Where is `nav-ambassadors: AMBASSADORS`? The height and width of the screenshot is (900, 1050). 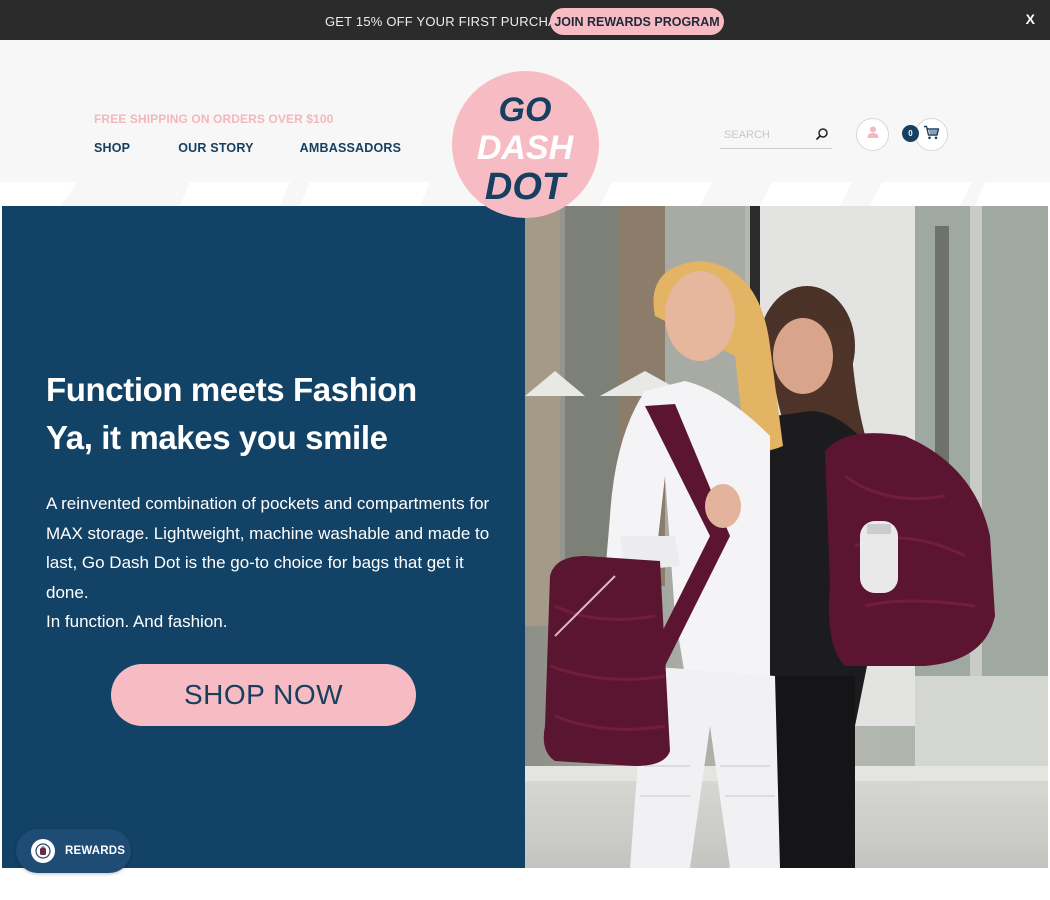
nav-ambassadors: AMBASSADORS is located at coordinates (351, 148).